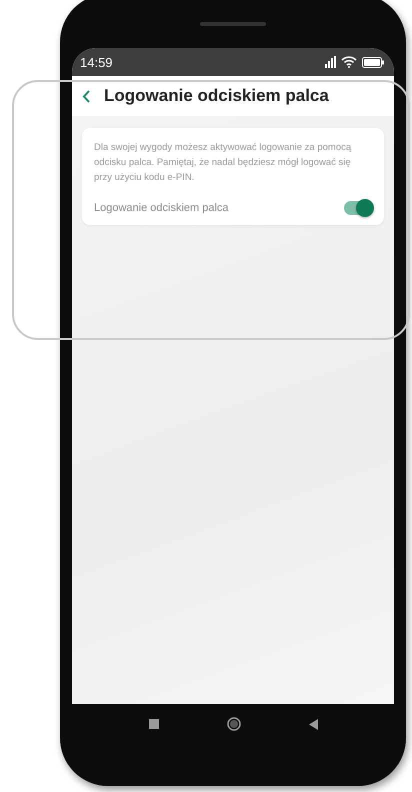 This screenshot has width=412, height=792. What do you see at coordinates (96, 62) in the screenshot?
I see `status-time: 14:59` at bounding box center [96, 62].